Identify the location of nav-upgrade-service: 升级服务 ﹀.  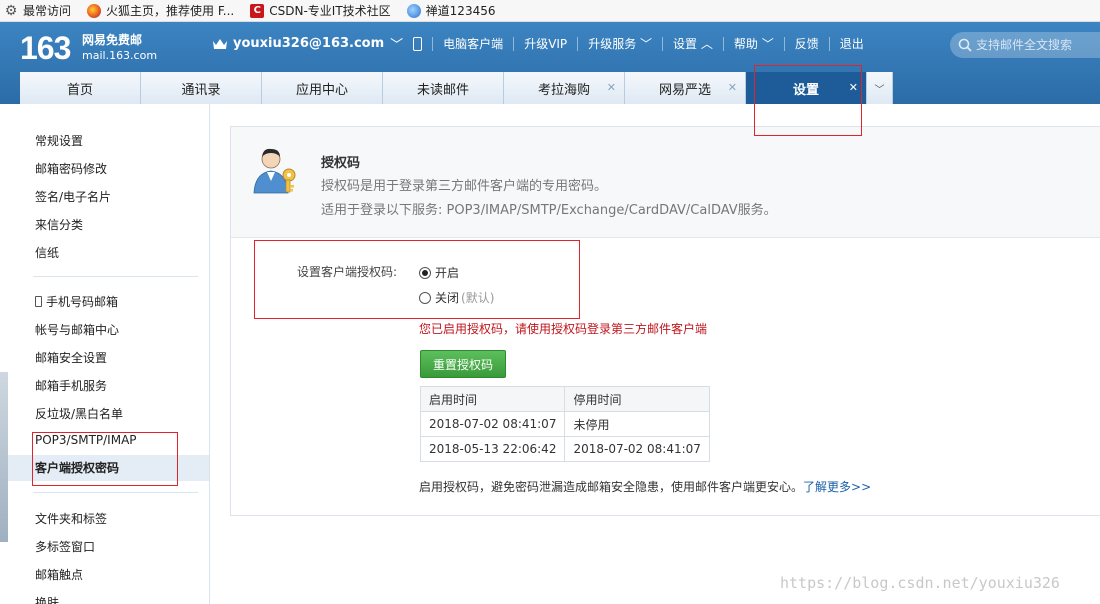
(620, 43).